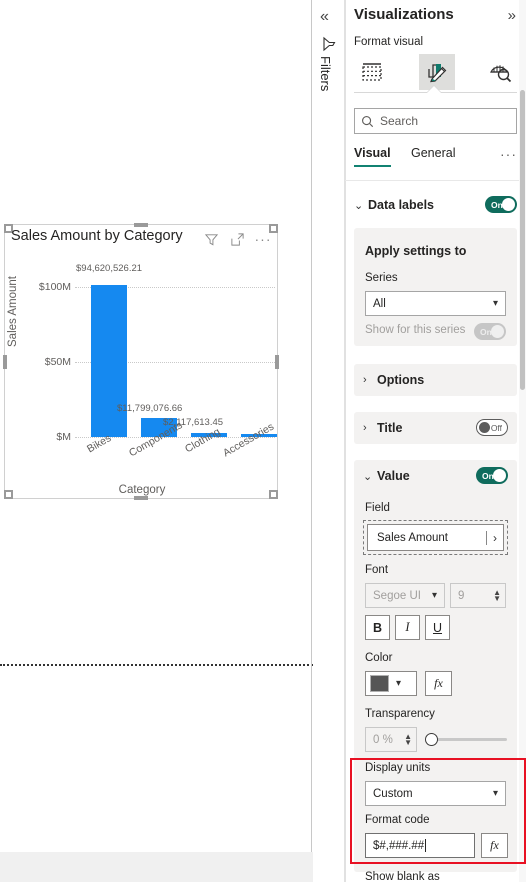 Image resolution: width=526 pixels, height=882 pixels. Describe the element at coordinates (494, 845) in the screenshot. I see `format-code-fx-button: fx` at that location.